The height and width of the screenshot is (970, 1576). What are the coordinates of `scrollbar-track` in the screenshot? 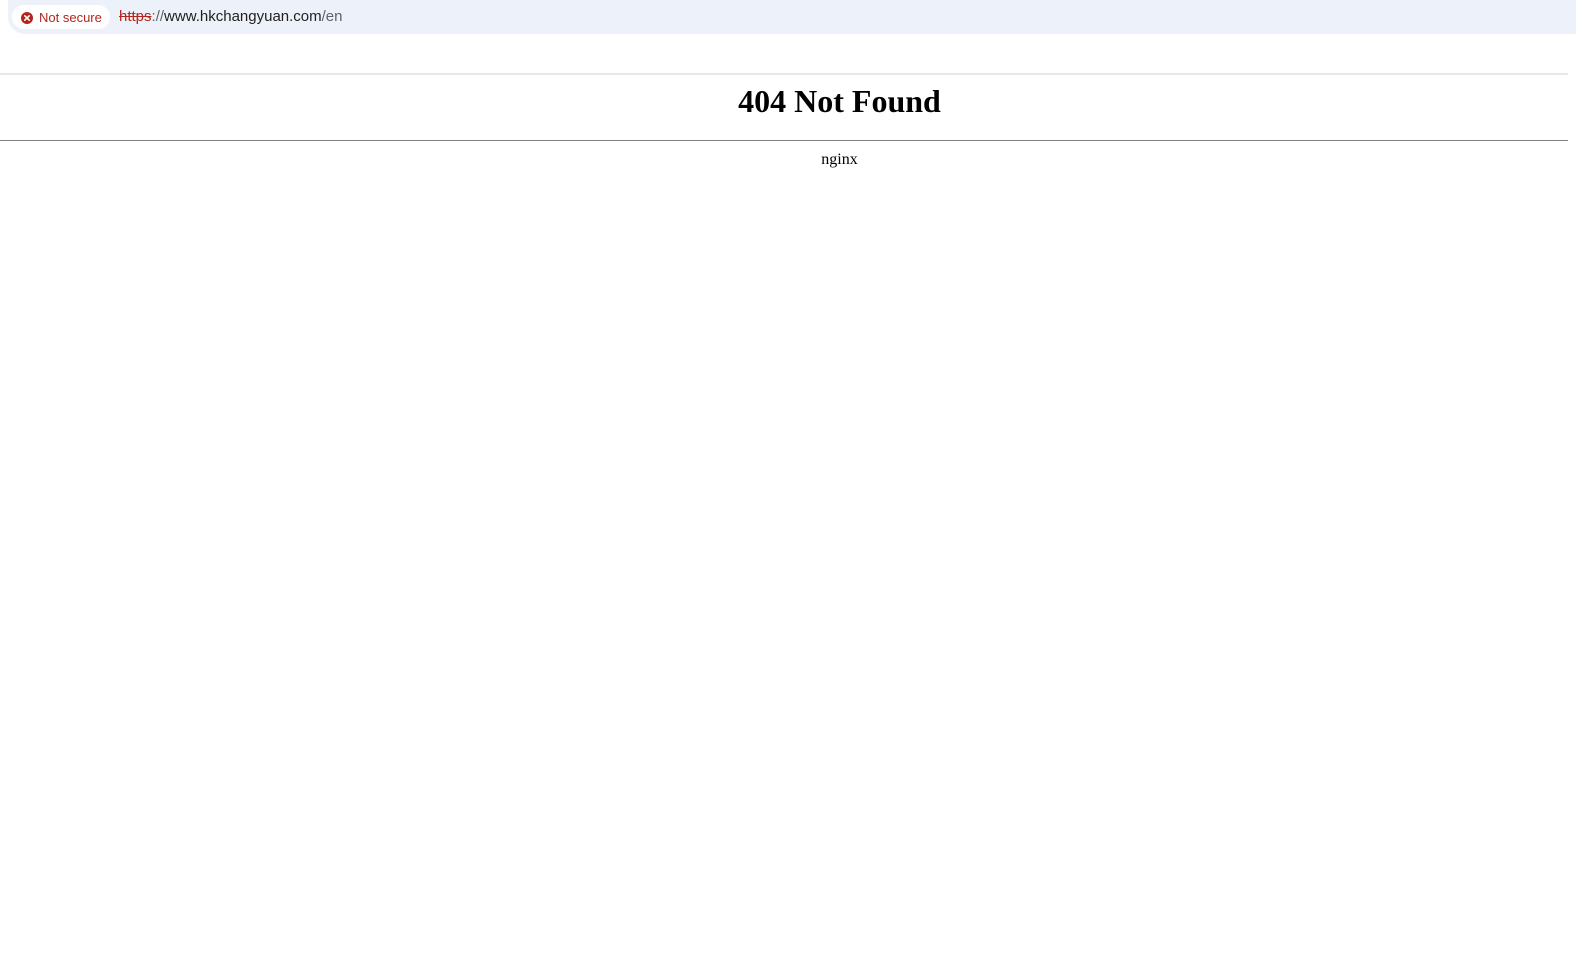 It's located at (1572, 502).